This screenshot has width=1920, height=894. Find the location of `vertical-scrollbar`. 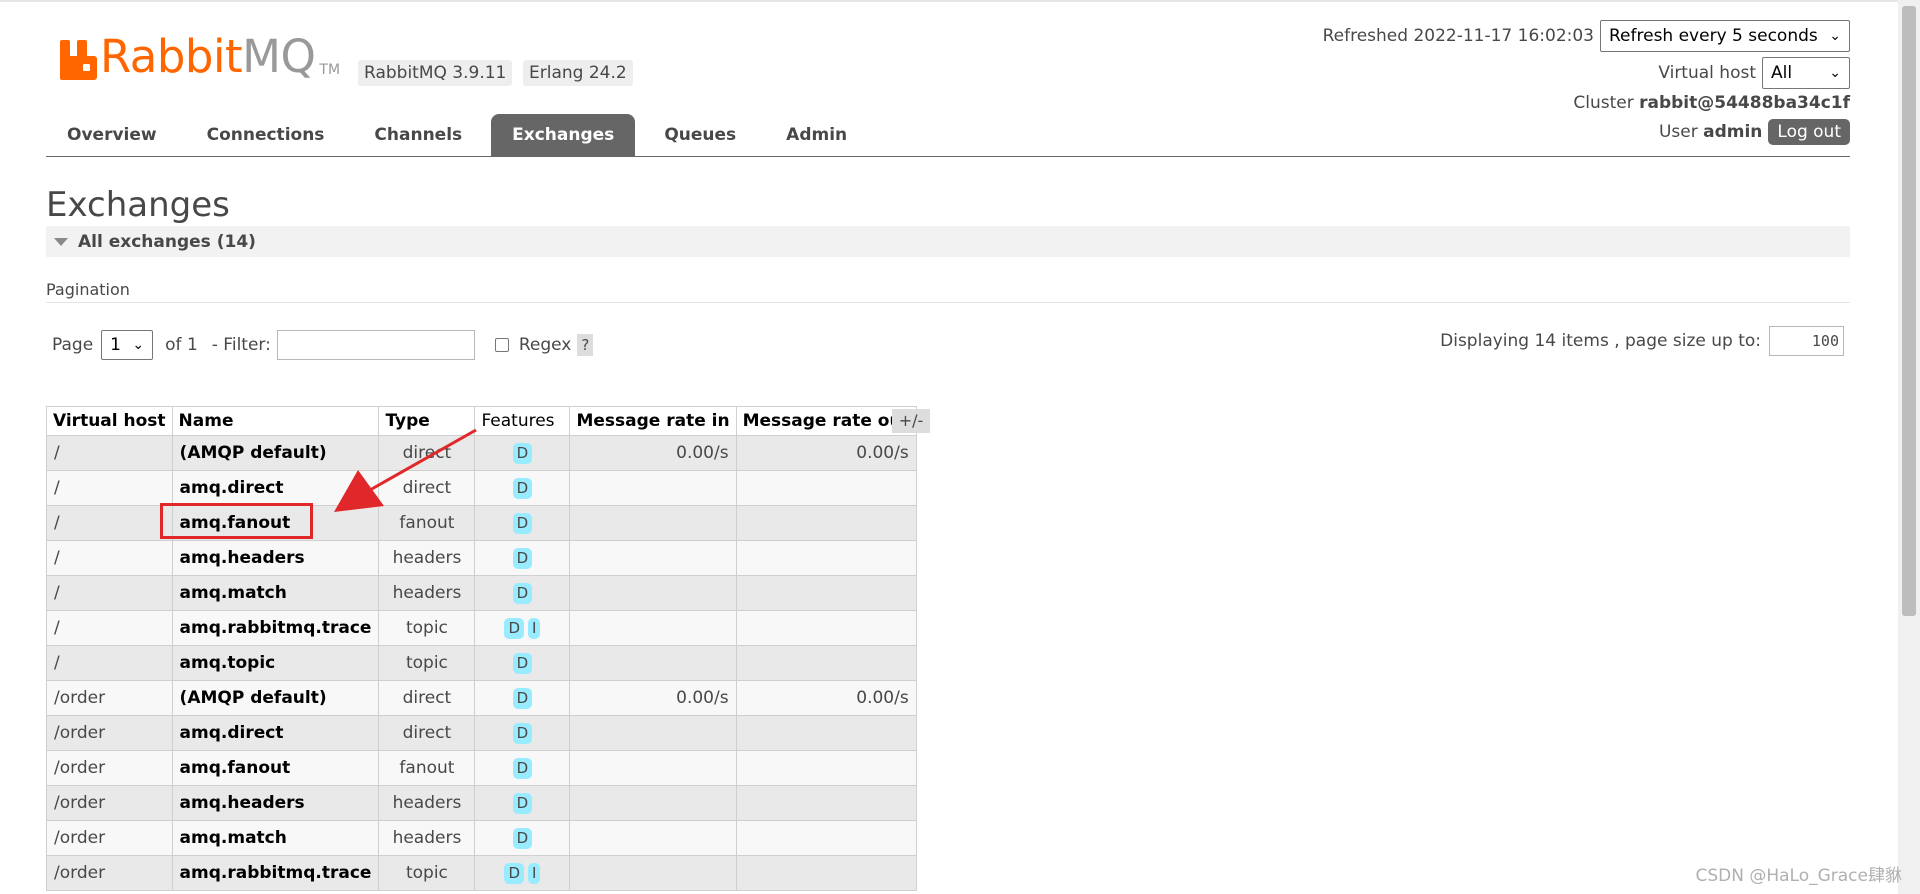

vertical-scrollbar is located at coordinates (1909, 447).